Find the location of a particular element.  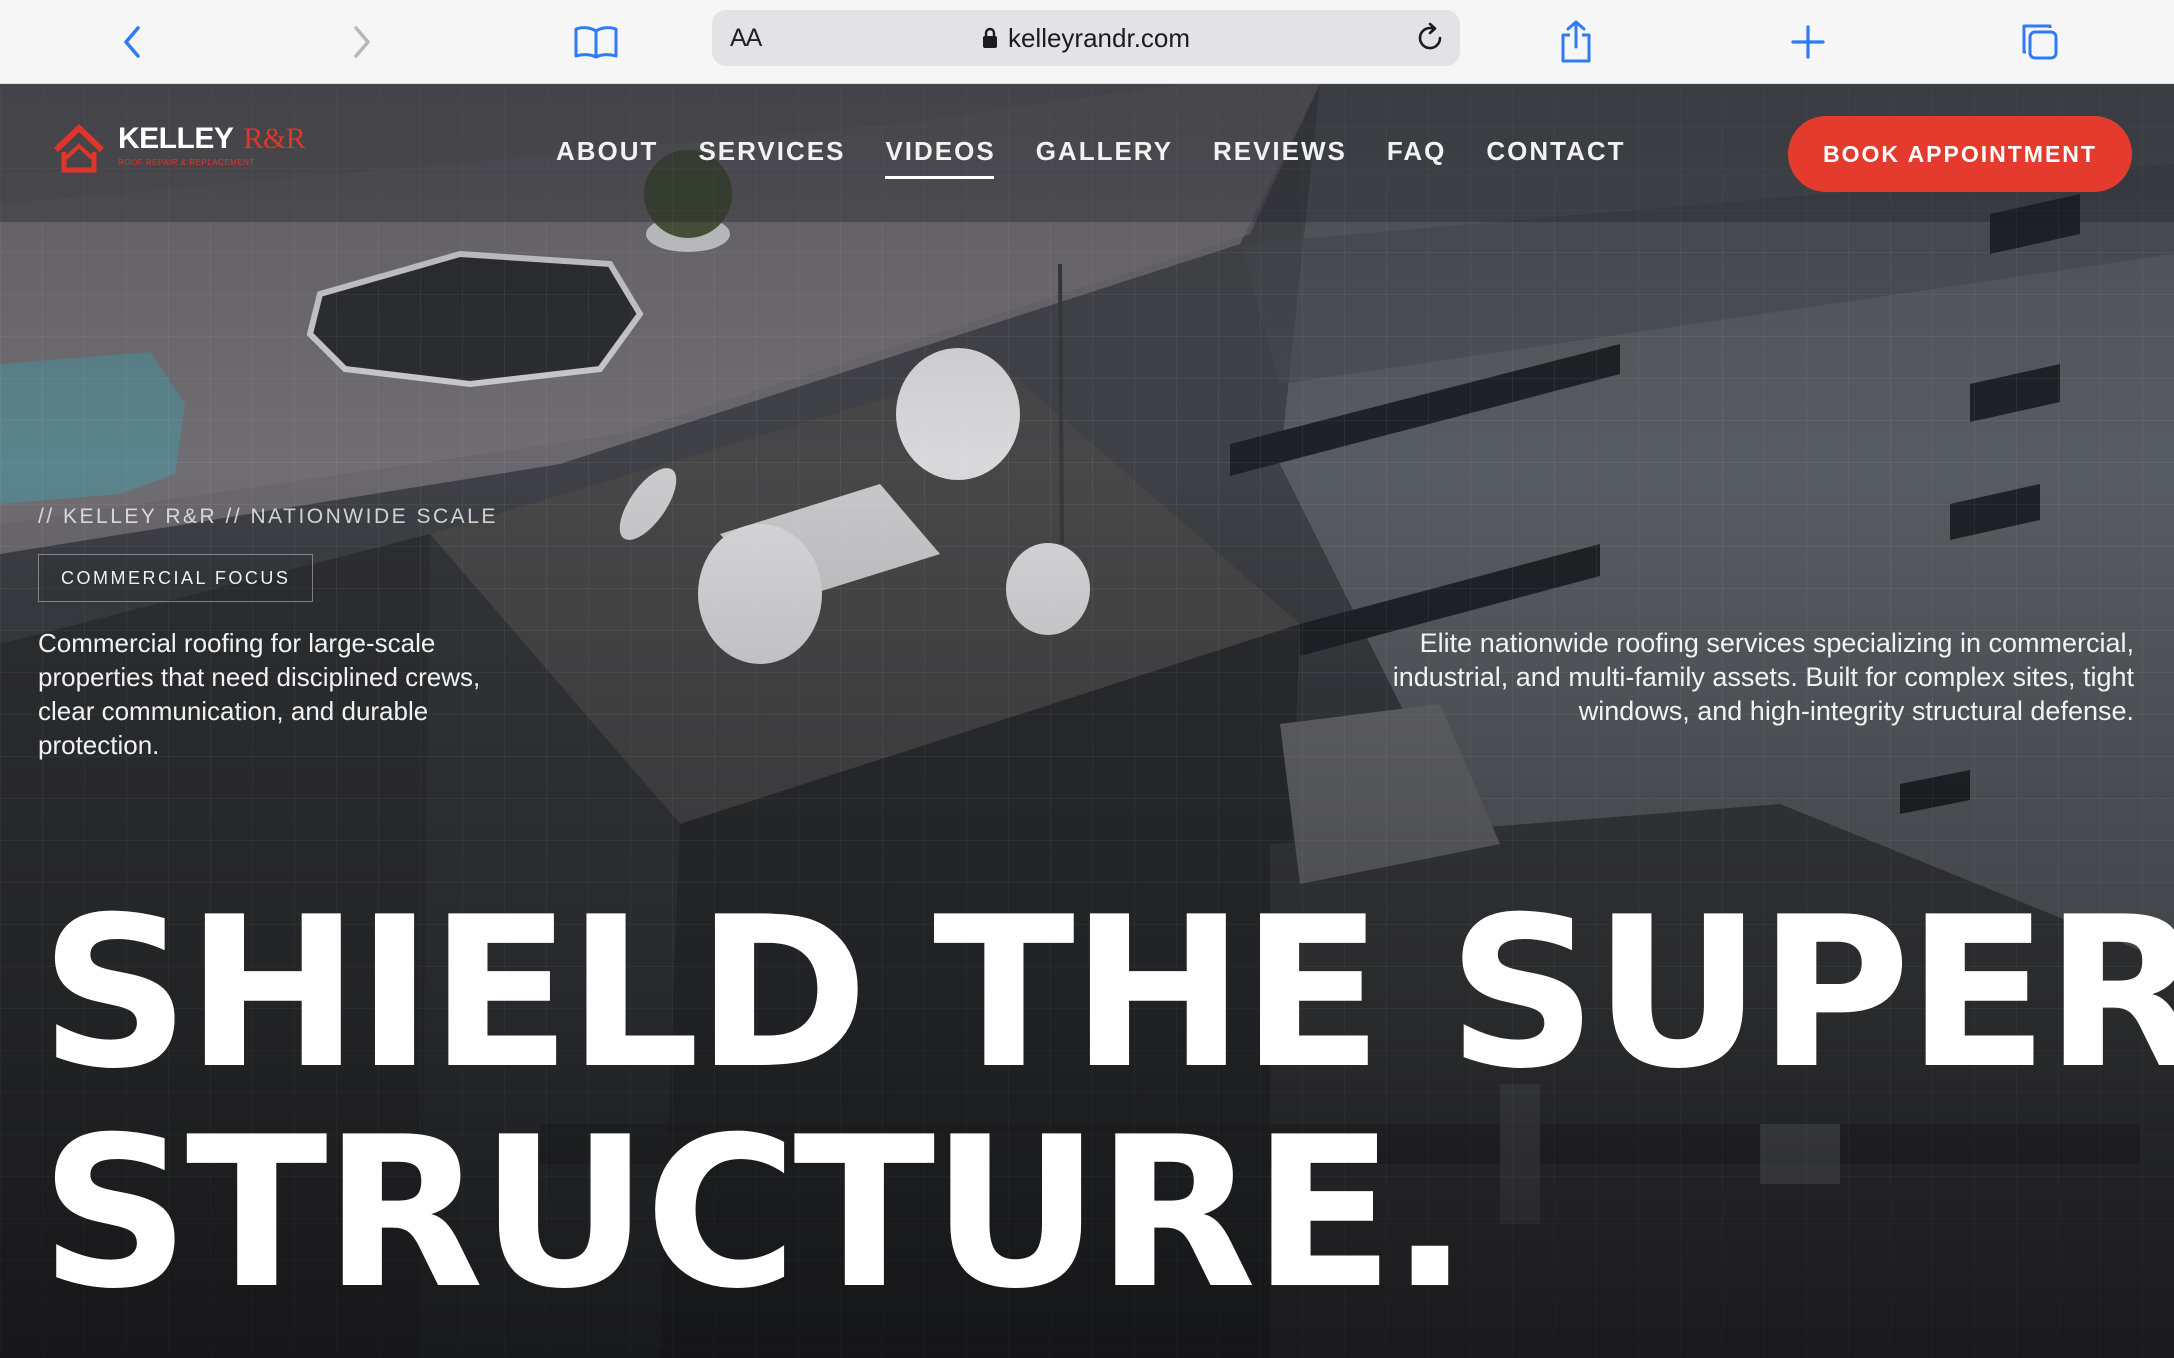

tabs-icon is located at coordinates (2040, 42).